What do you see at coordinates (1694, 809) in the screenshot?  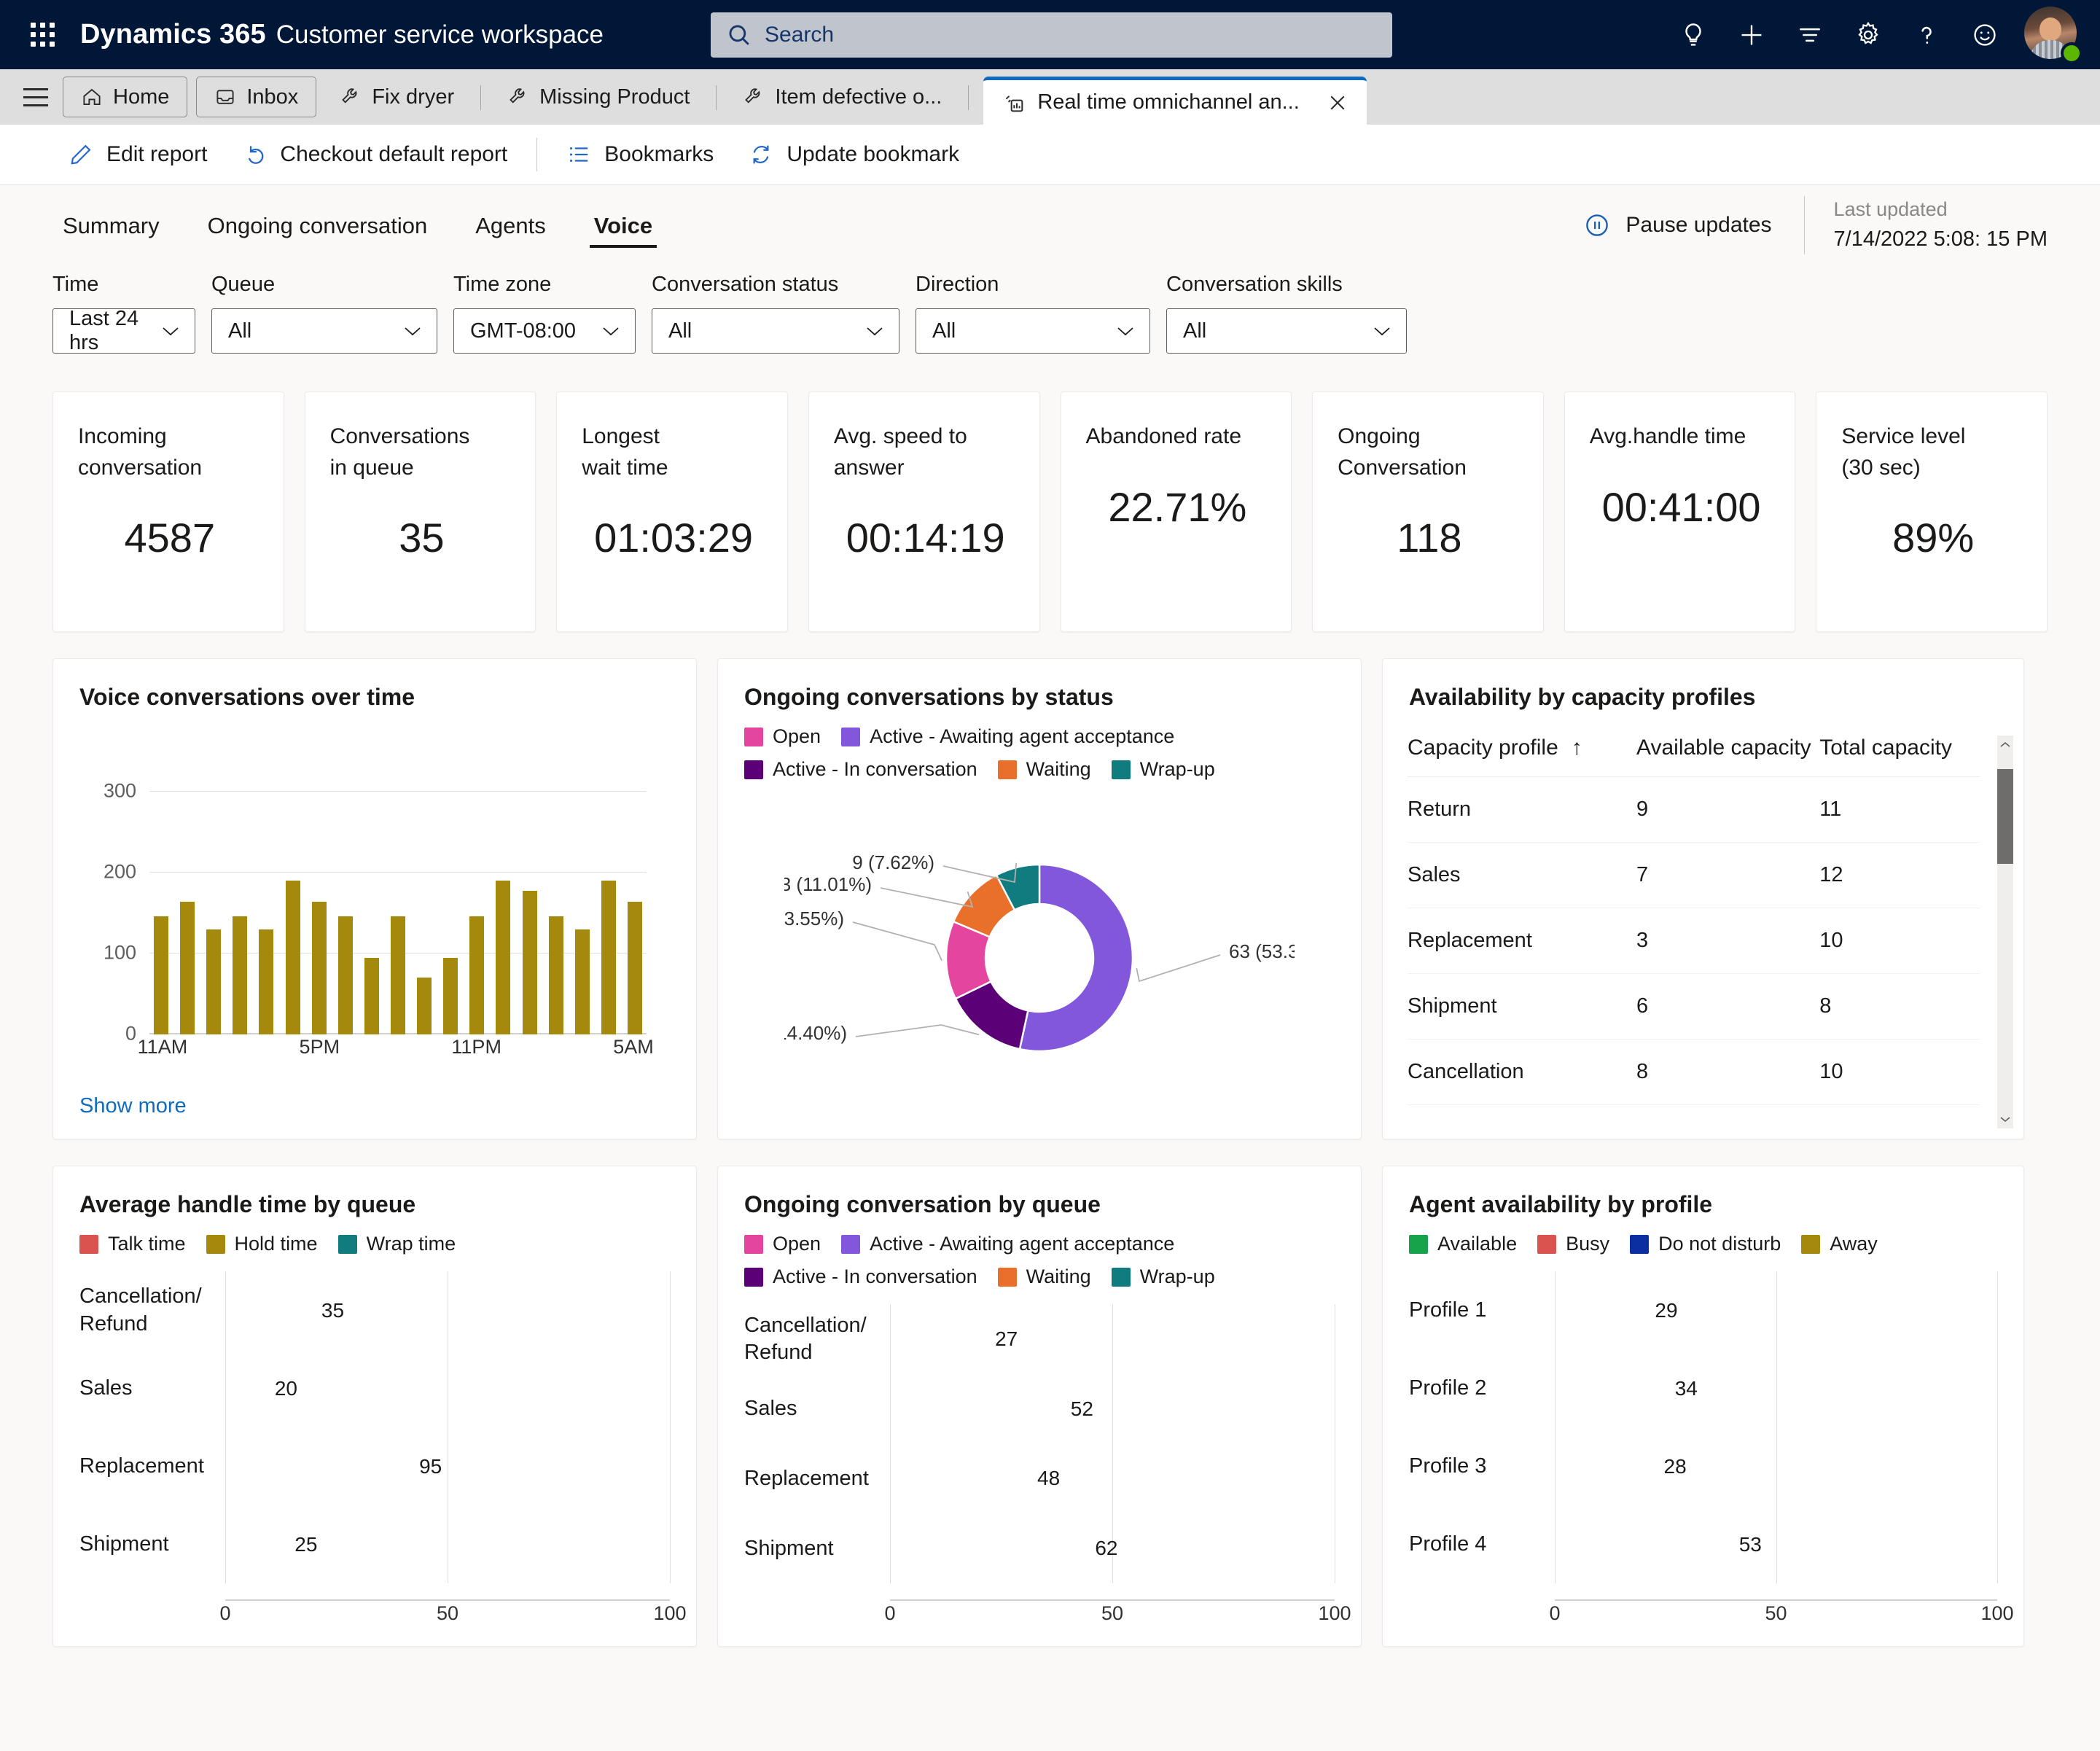 I see `table-row: Return 9 11` at bounding box center [1694, 809].